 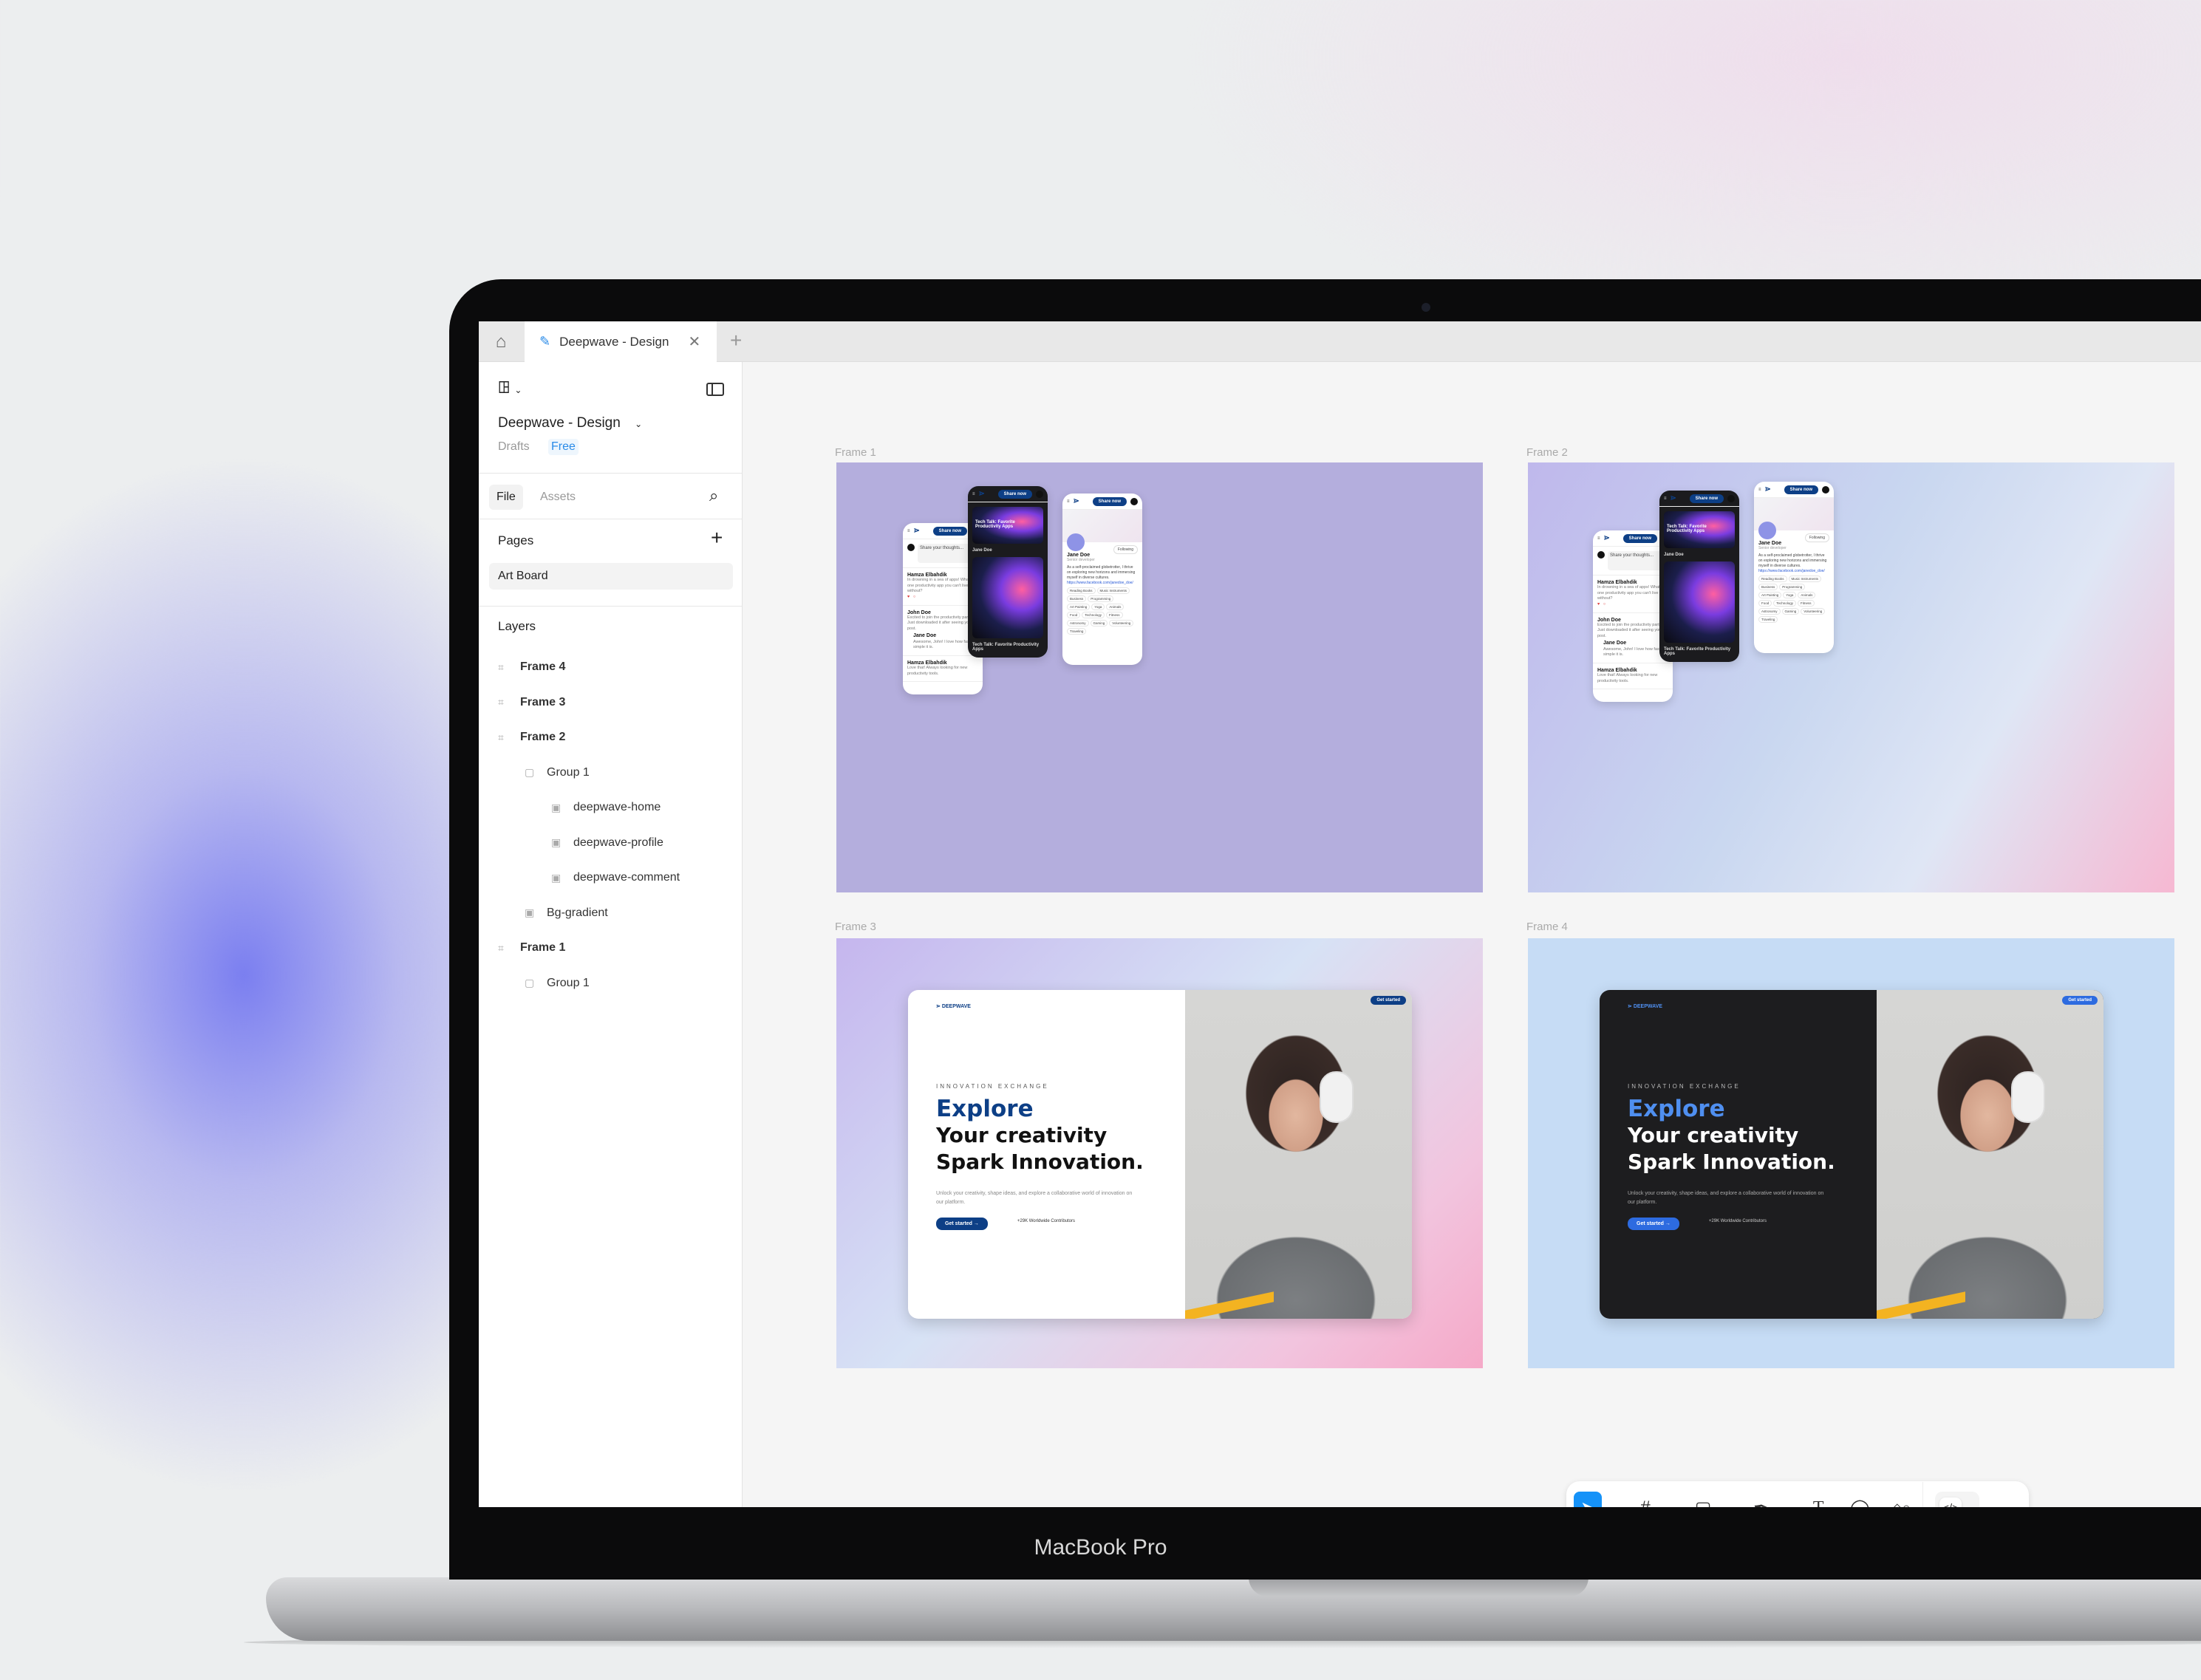 I want to click on layer-item: ⌗ Frame 3, so click(x=532, y=702).